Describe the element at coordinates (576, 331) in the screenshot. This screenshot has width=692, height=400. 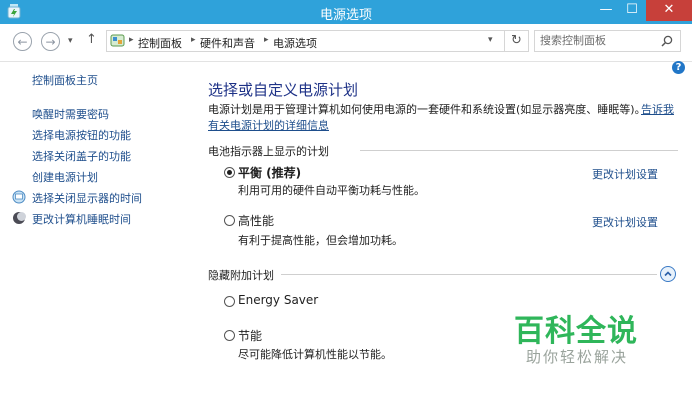
I see `watermark-logo: 百科全说` at that location.